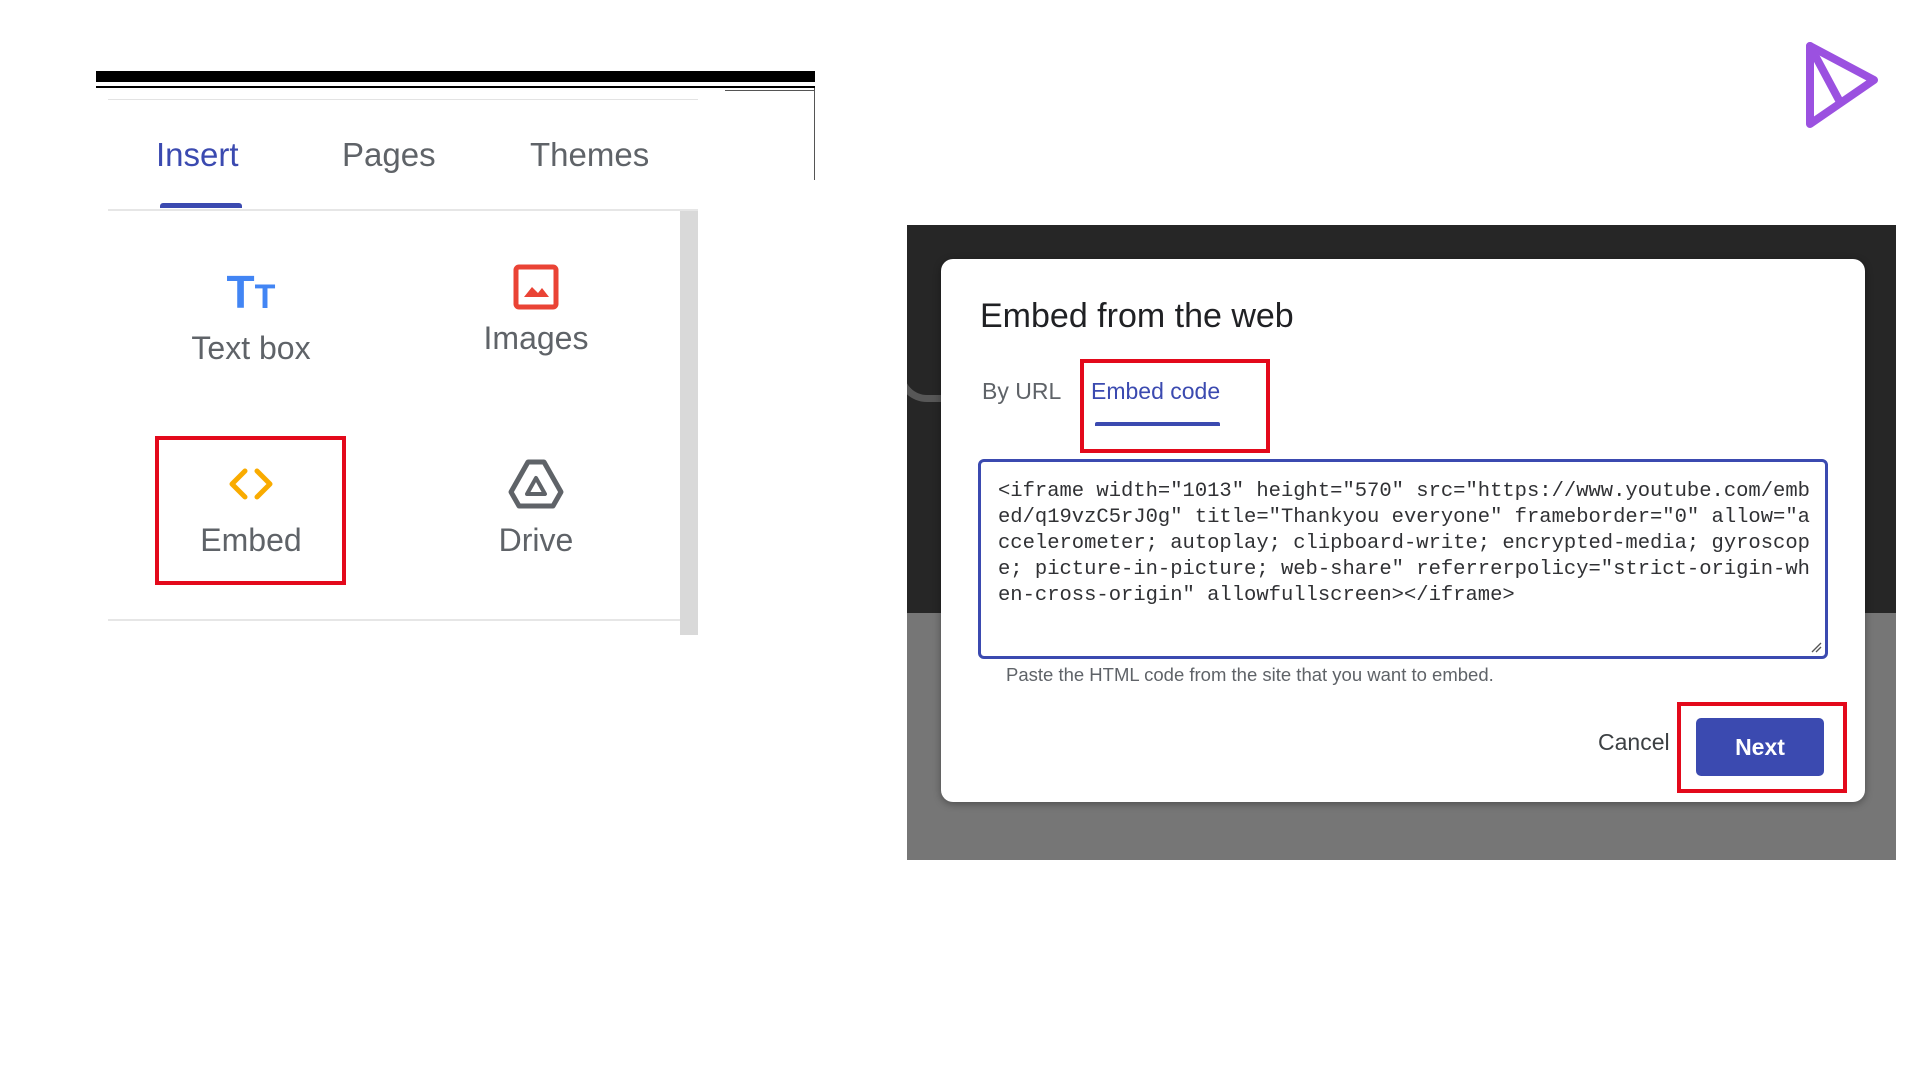  What do you see at coordinates (814, 134) in the screenshot?
I see `window-edge-right` at bounding box center [814, 134].